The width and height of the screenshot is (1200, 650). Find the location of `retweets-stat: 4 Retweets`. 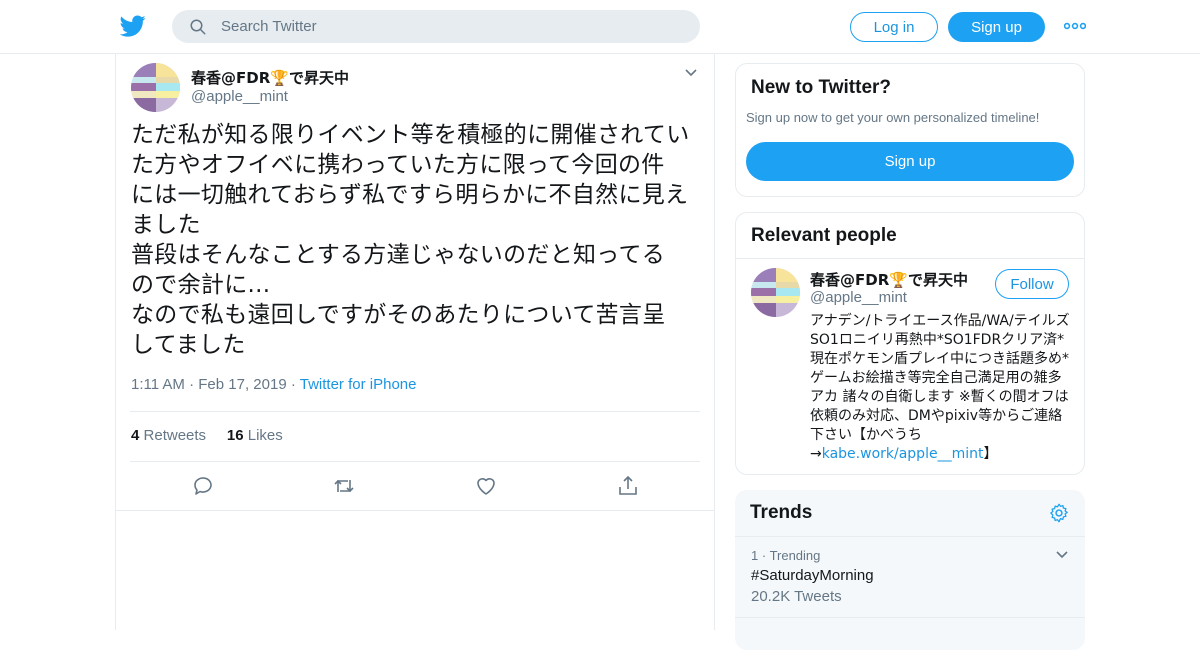

retweets-stat: 4 Retweets is located at coordinates (168, 435).